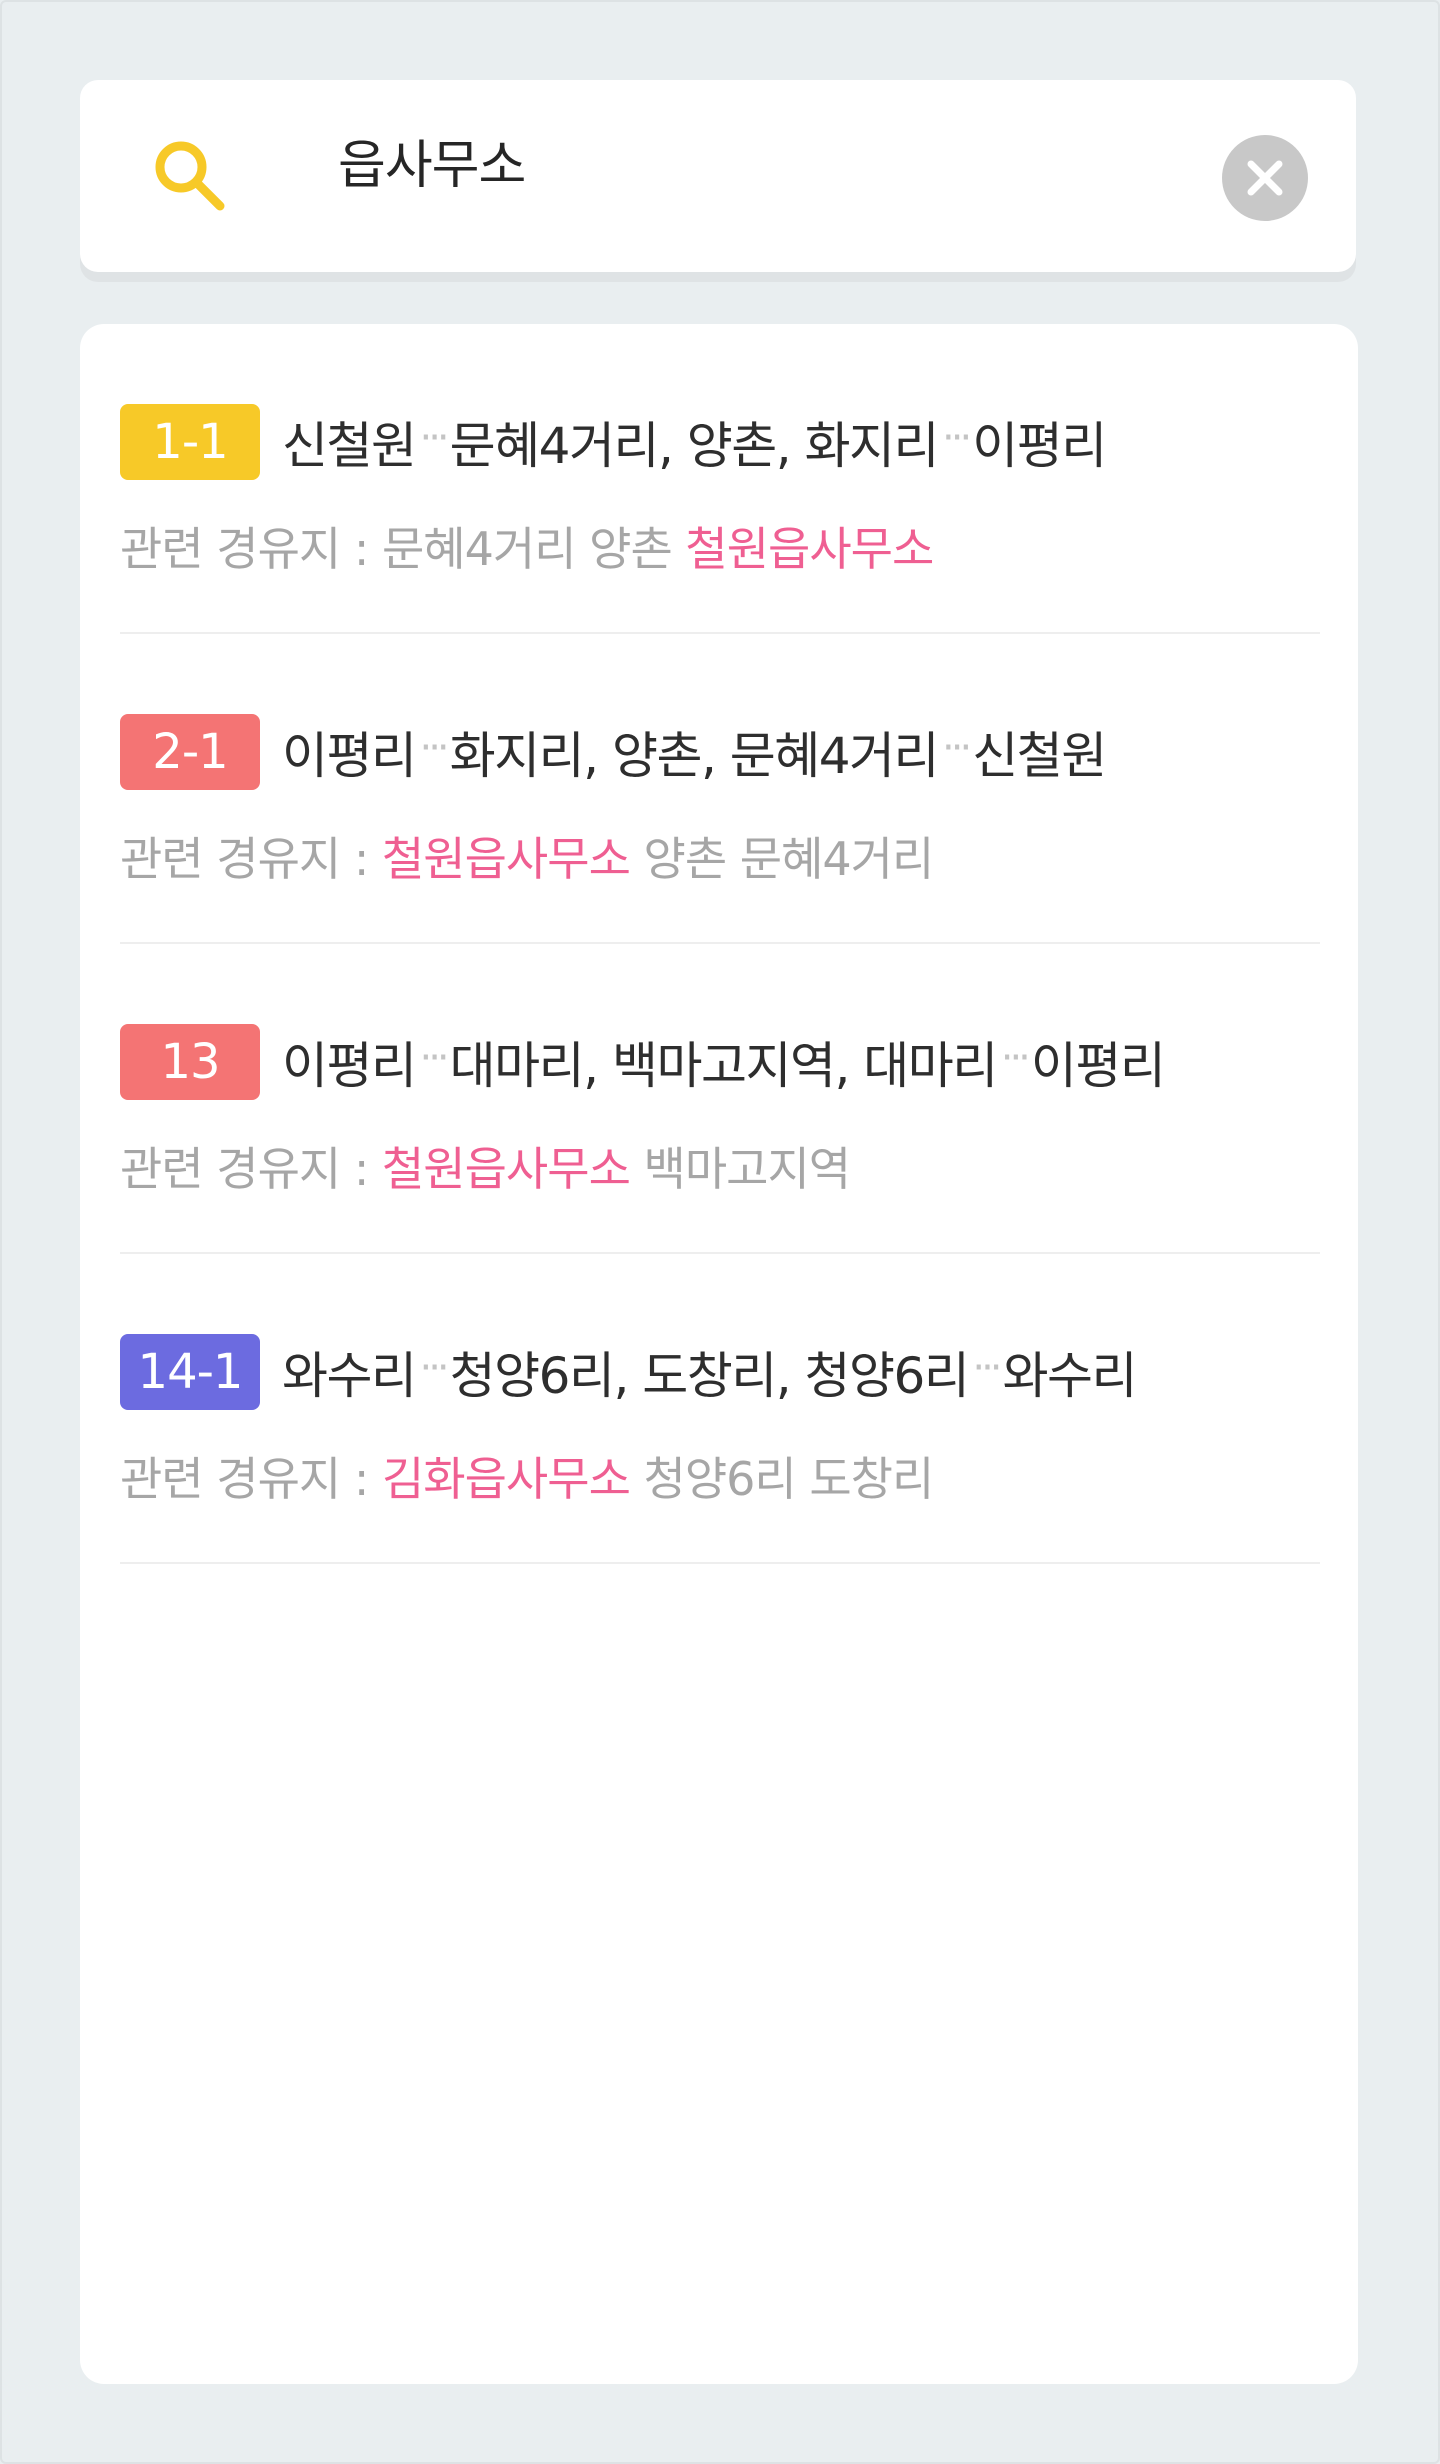  I want to click on route-header: 14-1 와수리 ··· 청양6리, 도창리, 청양6리 ··· 와수리, so click(629, 1372).